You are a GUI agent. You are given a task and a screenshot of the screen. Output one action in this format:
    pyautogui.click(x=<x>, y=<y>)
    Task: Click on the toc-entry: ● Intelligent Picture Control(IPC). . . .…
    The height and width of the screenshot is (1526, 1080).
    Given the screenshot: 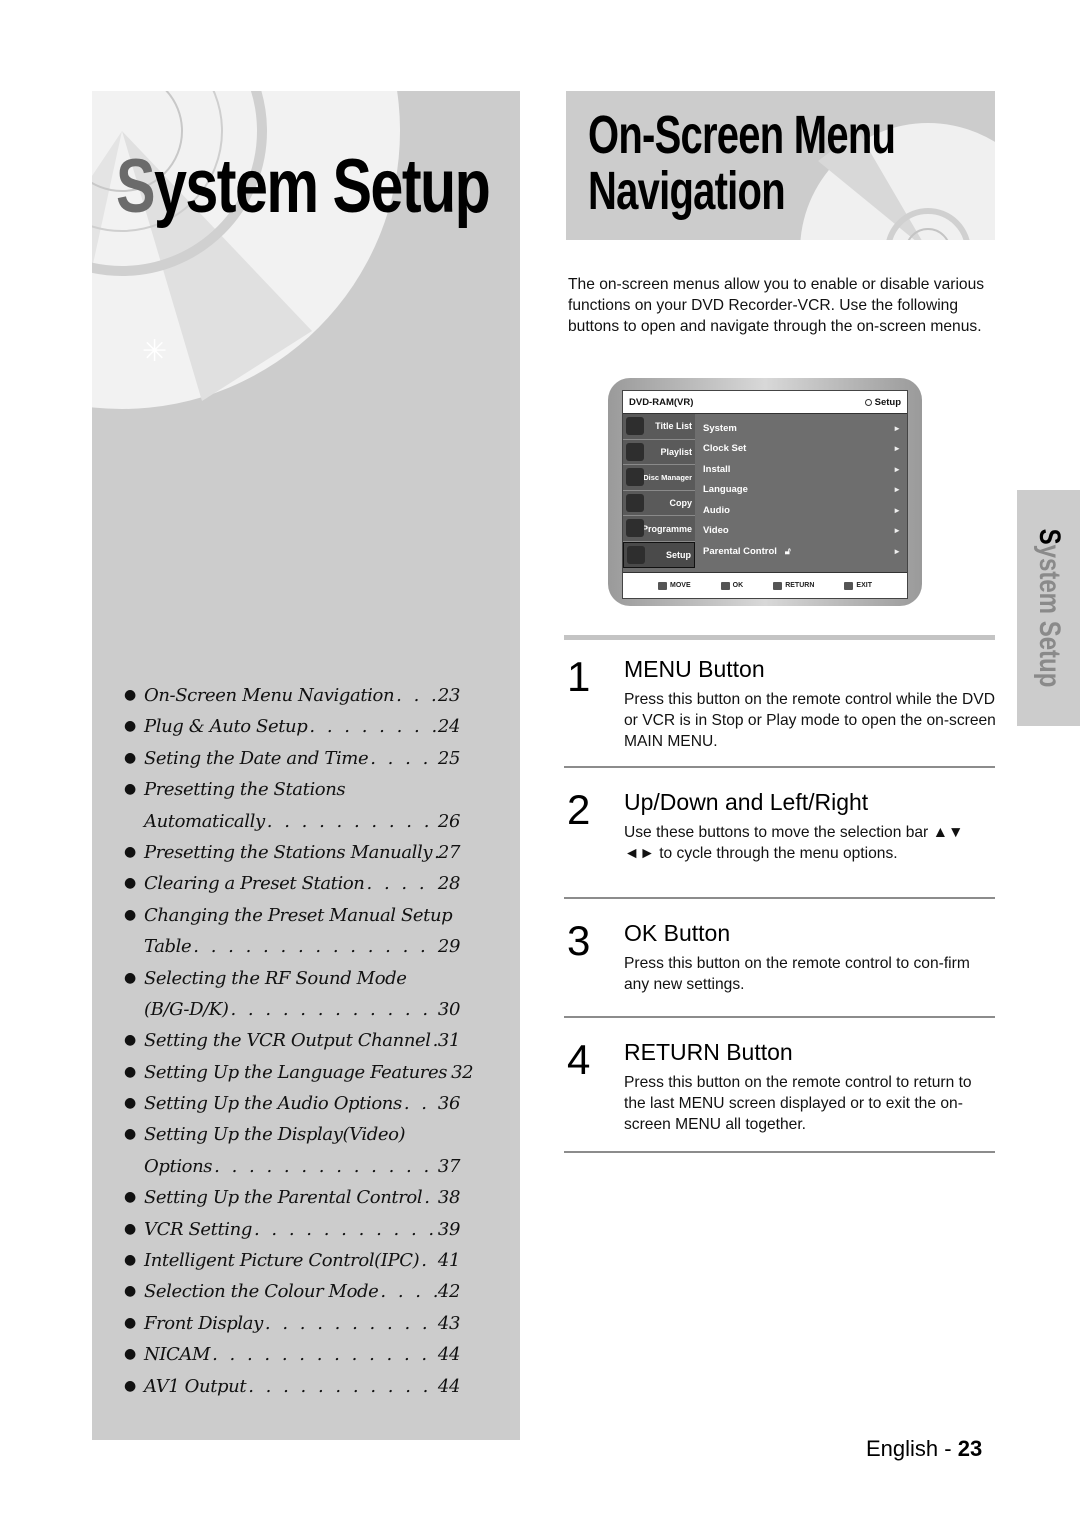 What is the action you would take?
    pyautogui.click(x=292, y=1265)
    